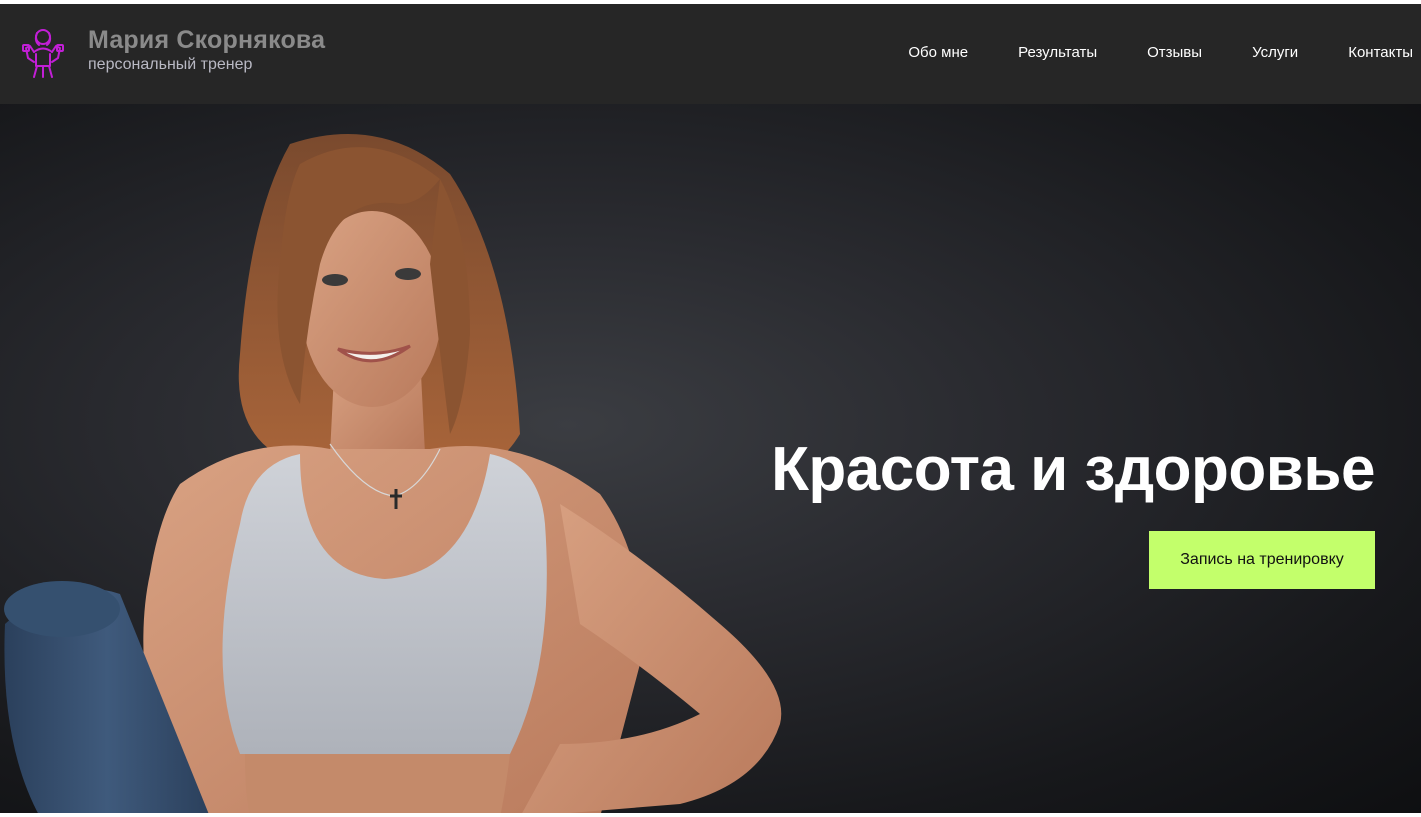  I want to click on brand: Мария Скорнякова персональный тренер, so click(206, 50).